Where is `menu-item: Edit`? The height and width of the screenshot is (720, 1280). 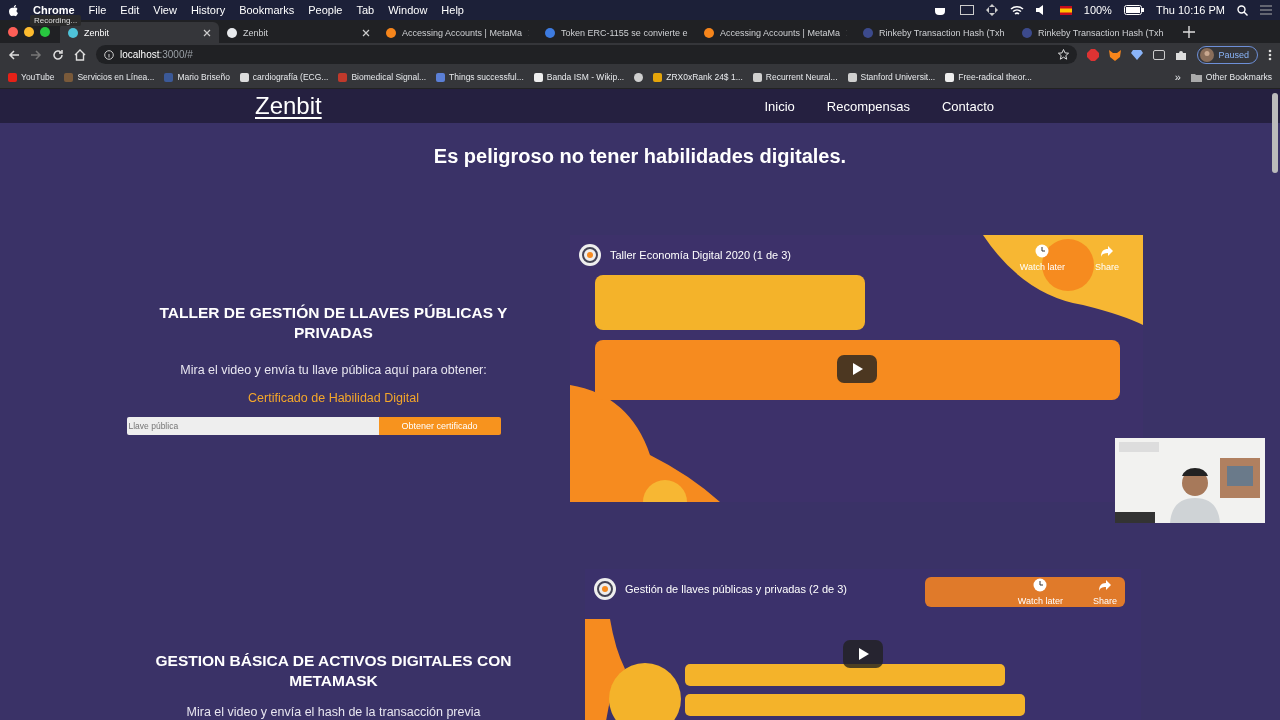
menu-item: Edit is located at coordinates (130, 10).